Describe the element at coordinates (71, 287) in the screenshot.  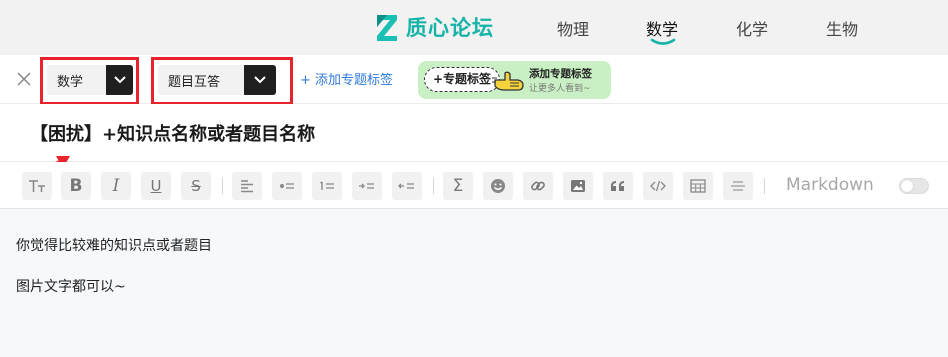
I see `editor-line: 图片文字都可以~` at that location.